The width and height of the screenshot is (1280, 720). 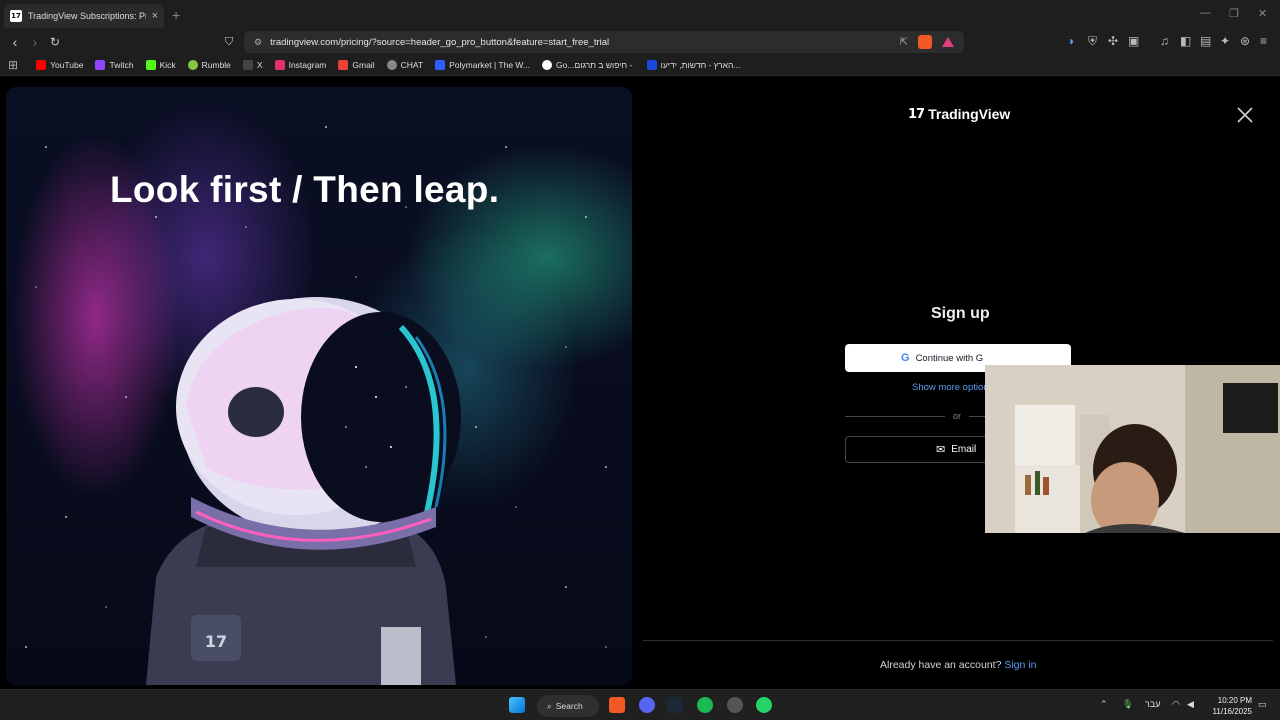 What do you see at coordinates (229, 42) in the screenshot?
I see `bookmark-icon: ⛉` at bounding box center [229, 42].